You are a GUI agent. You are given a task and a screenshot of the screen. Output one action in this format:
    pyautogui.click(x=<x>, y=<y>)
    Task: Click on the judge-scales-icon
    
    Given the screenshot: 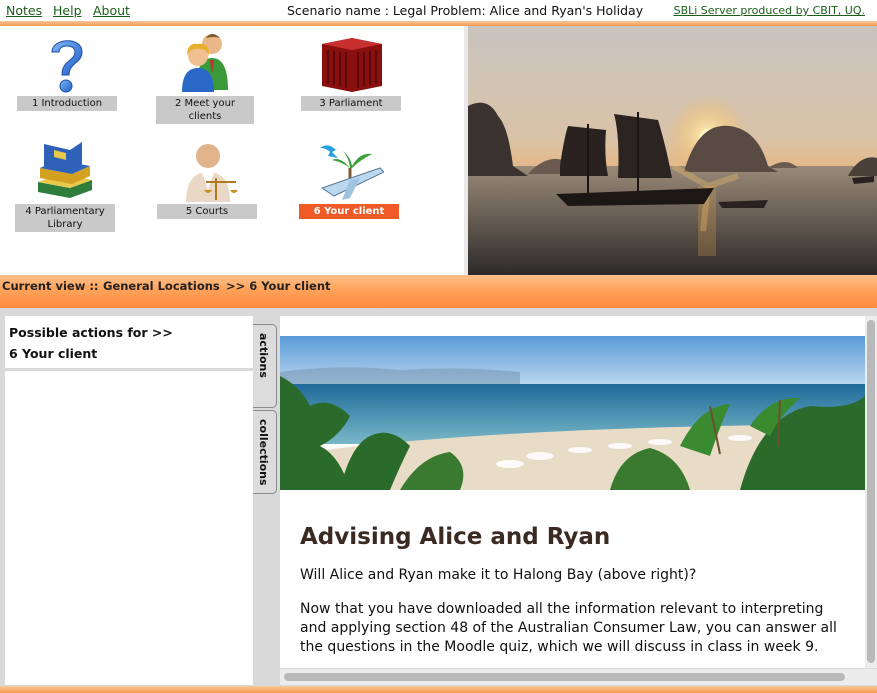 What is the action you would take?
    pyautogui.click(x=207, y=171)
    